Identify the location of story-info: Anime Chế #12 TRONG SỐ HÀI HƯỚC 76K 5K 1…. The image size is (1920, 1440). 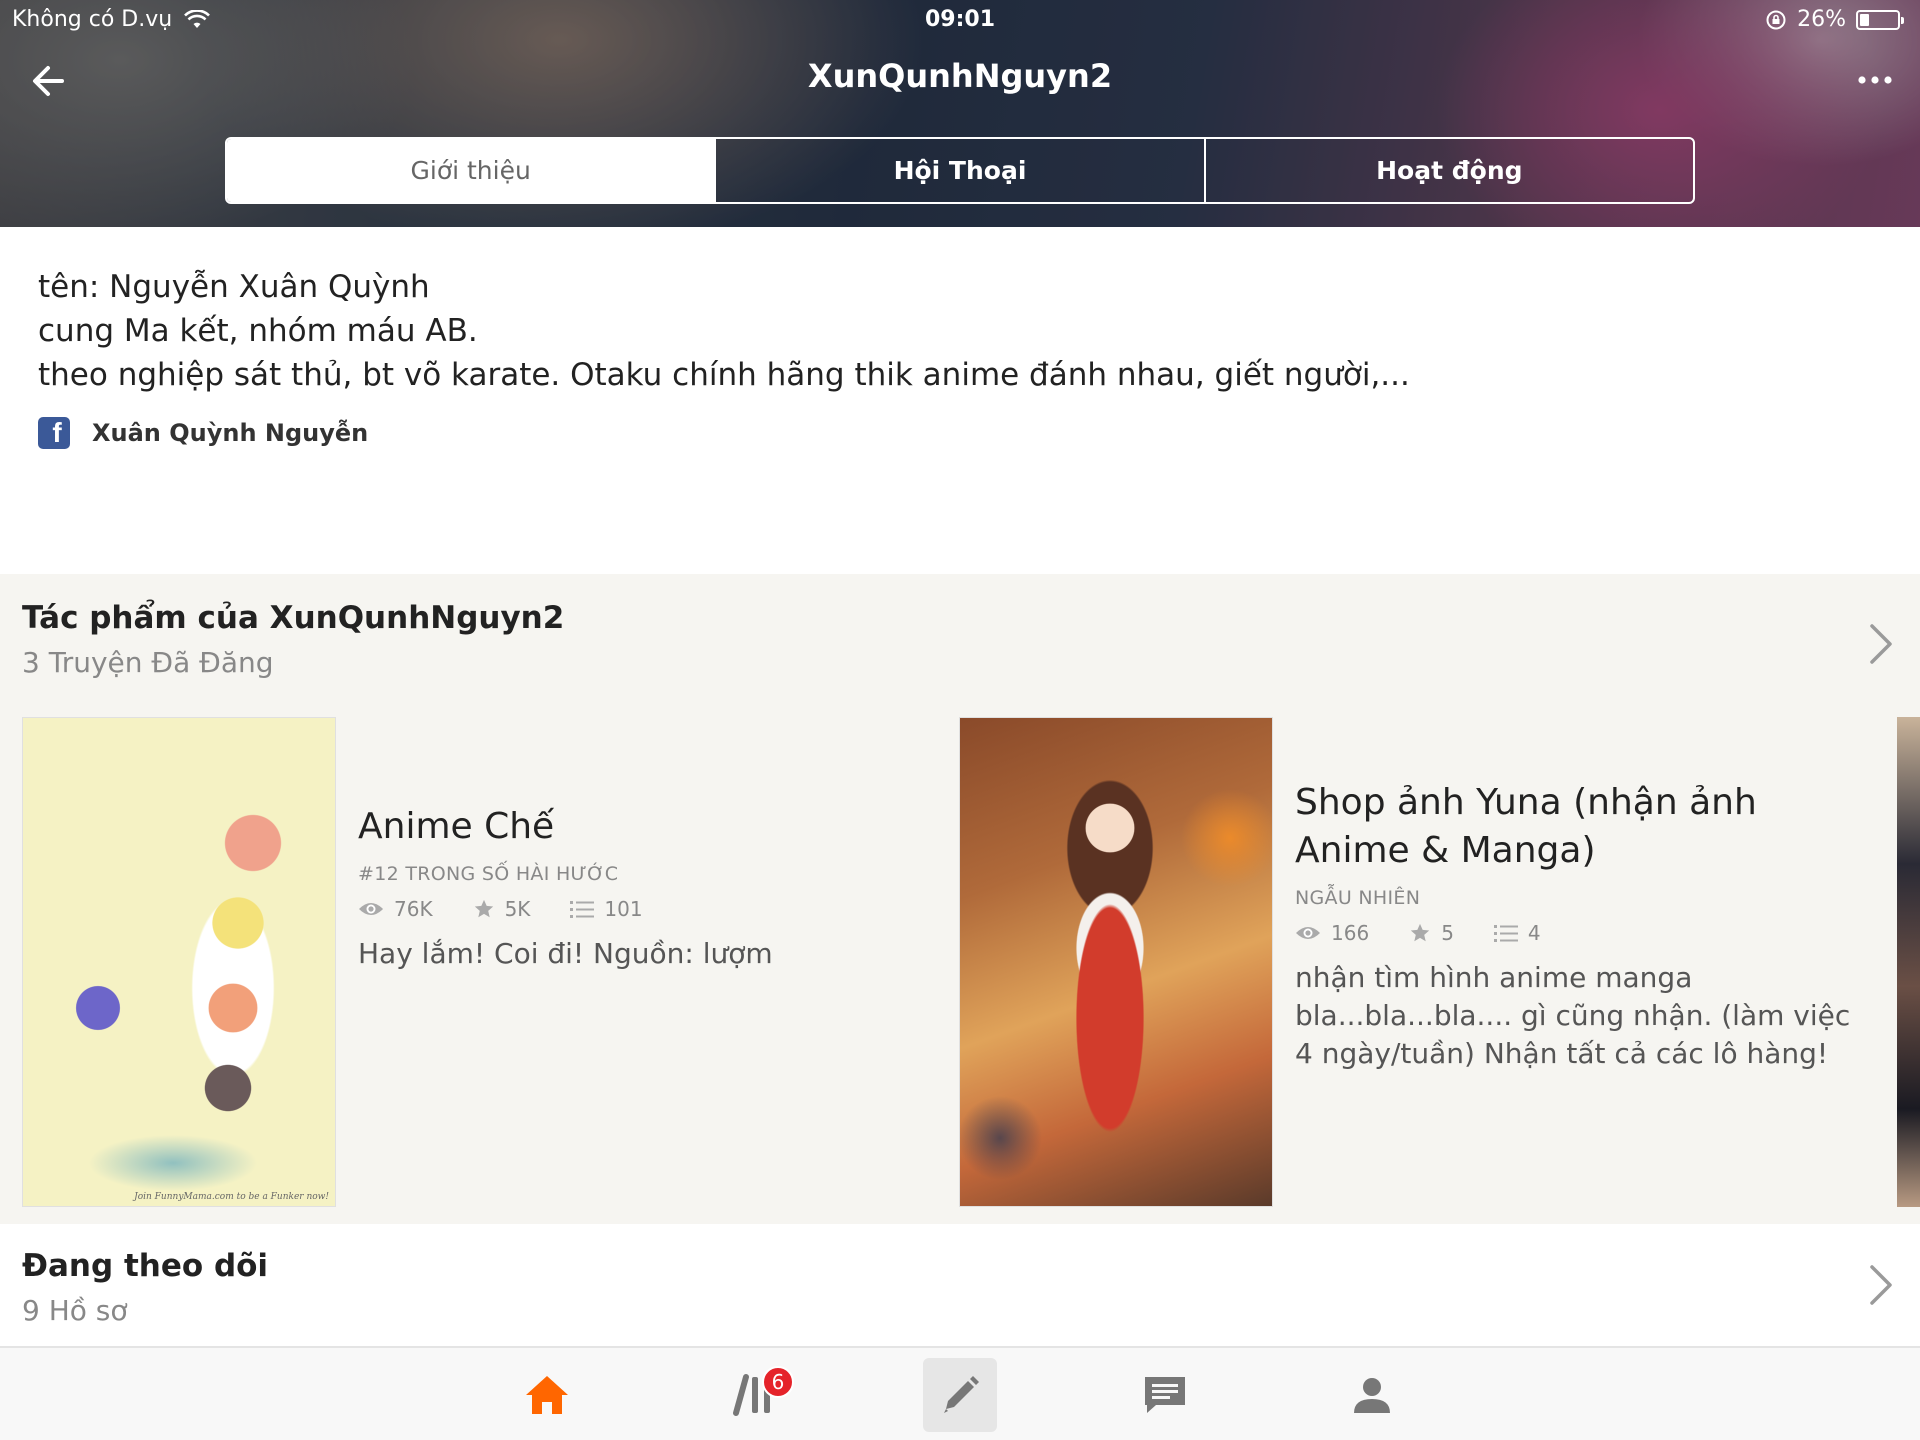
(658, 888).